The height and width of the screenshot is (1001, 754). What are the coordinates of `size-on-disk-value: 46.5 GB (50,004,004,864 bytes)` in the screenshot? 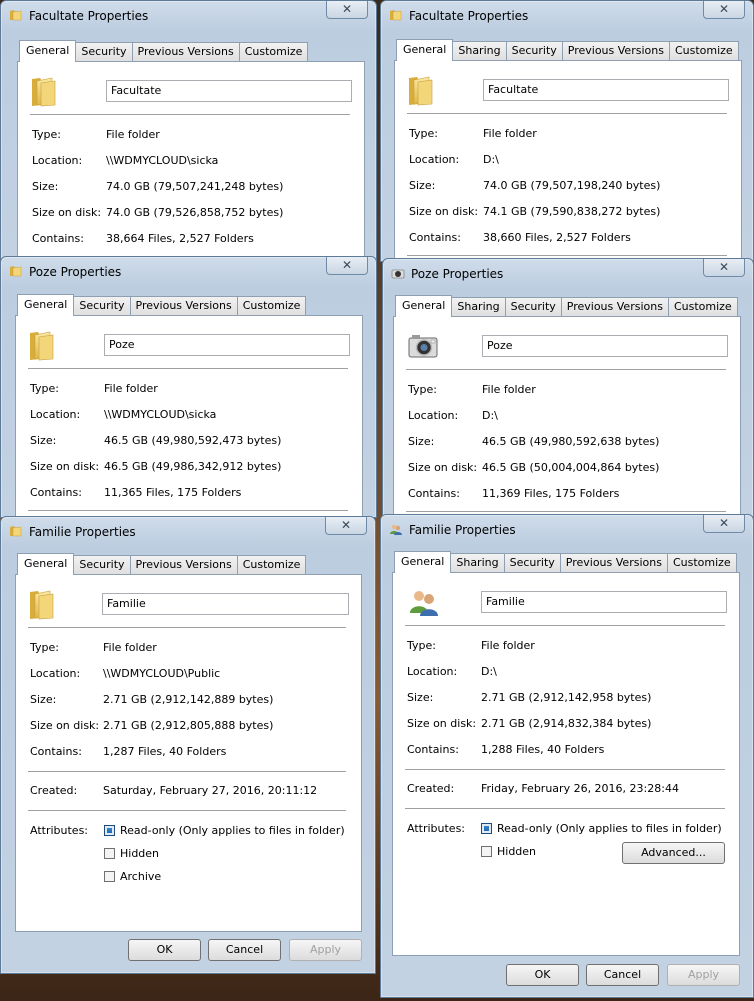 It's located at (571, 467).